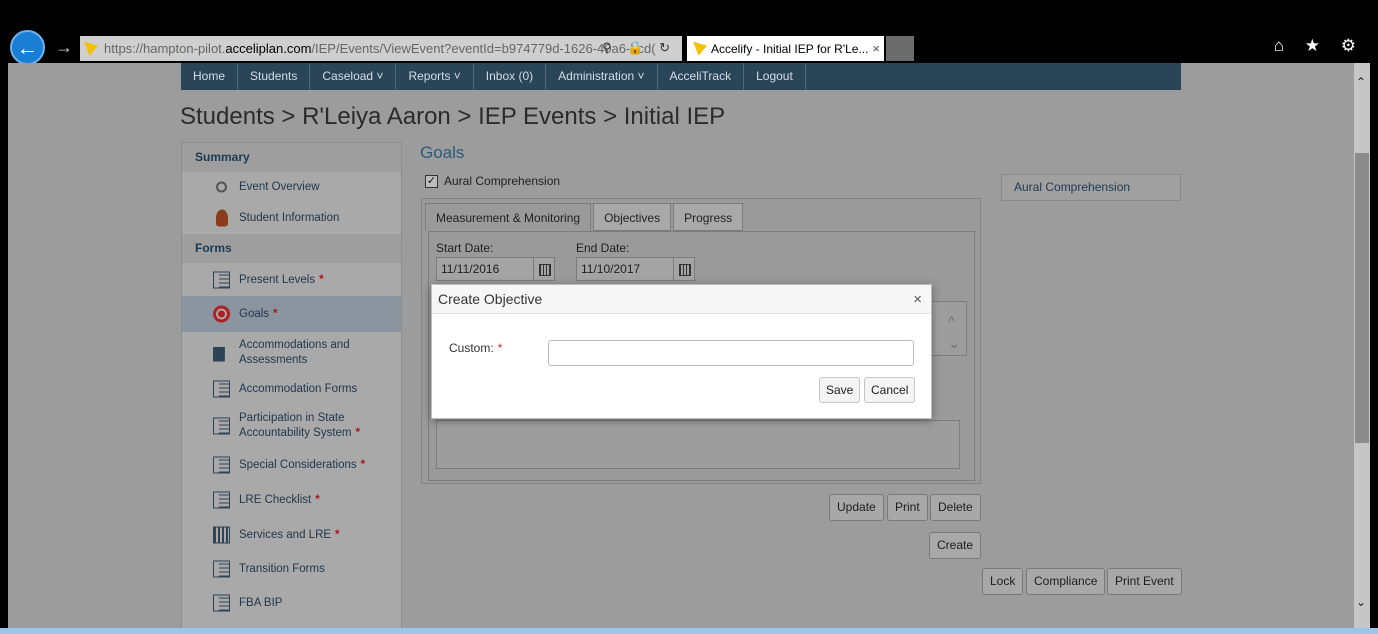 The width and height of the screenshot is (1378, 634). I want to click on sidebar-item-accommodation-forms: Accommodation Forms, so click(291, 389).